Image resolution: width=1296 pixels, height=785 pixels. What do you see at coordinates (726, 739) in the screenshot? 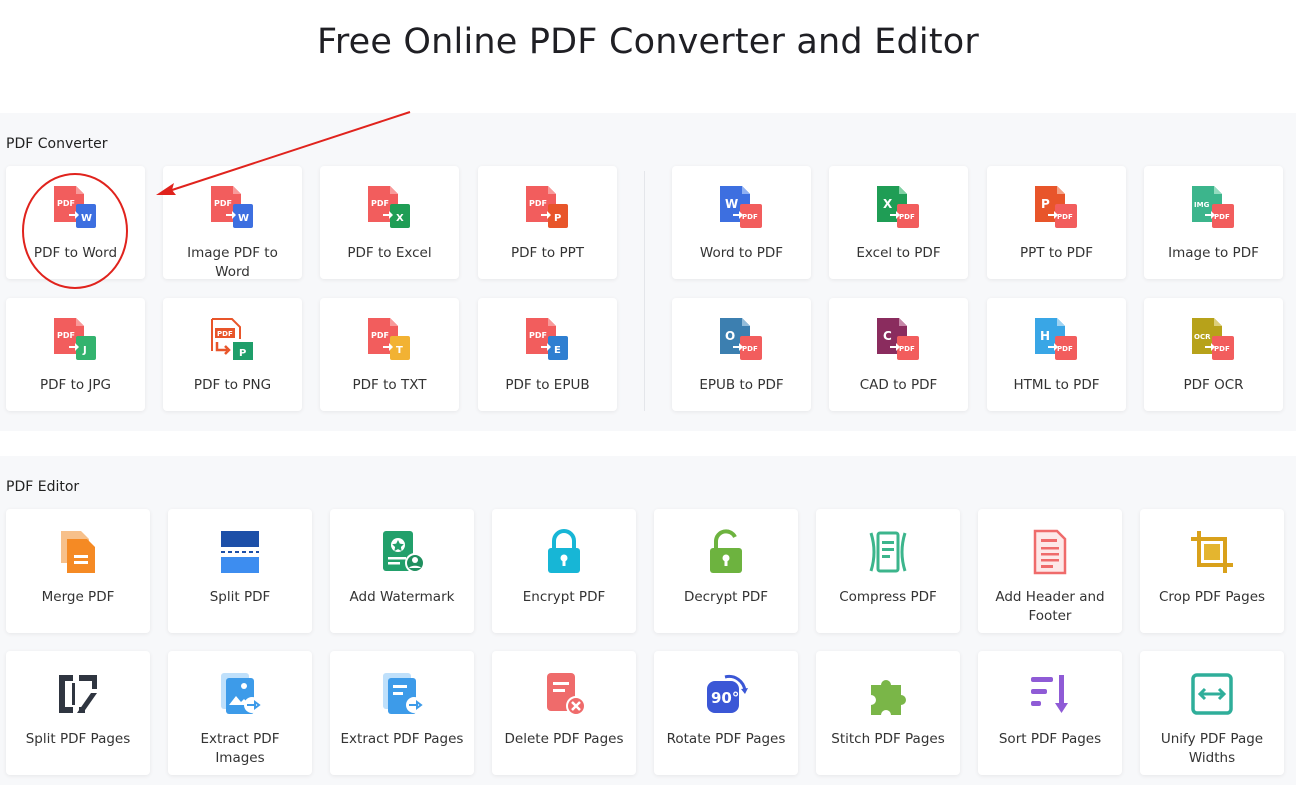
I see `tool-label: Rotate PDF Pages` at bounding box center [726, 739].